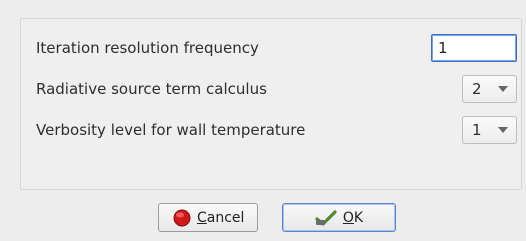  I want to click on ok-button-label: OK, so click(353, 217).